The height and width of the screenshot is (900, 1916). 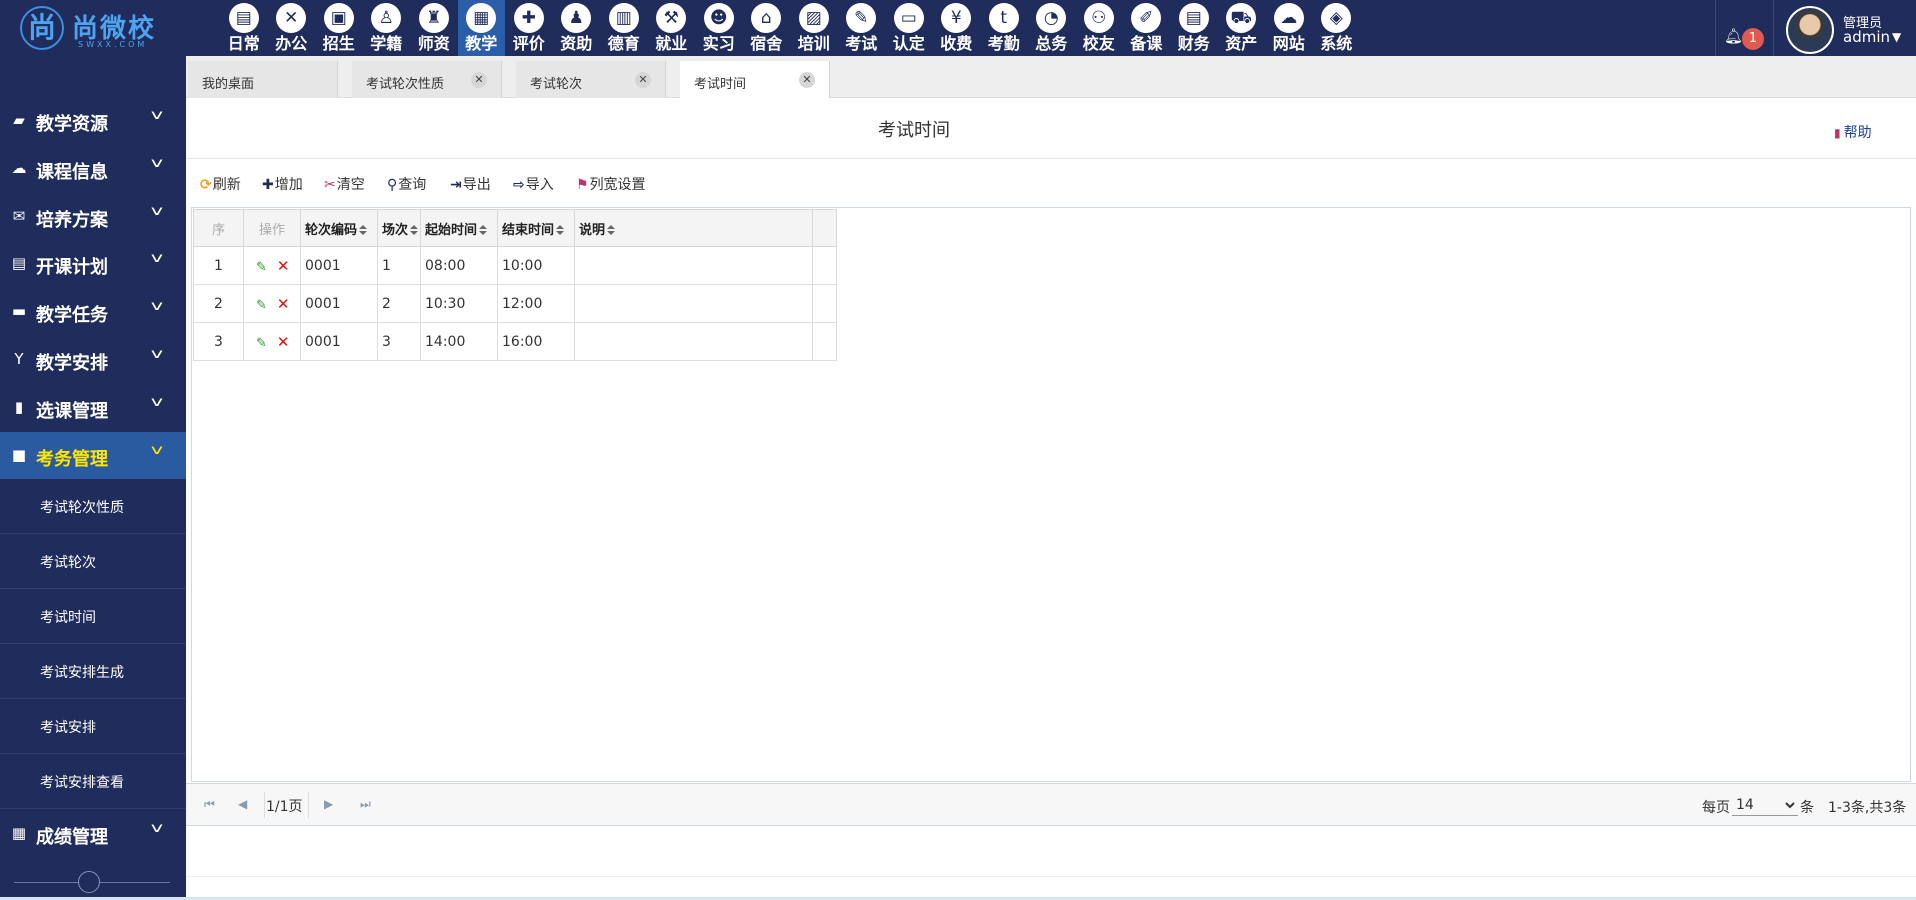 What do you see at coordinates (93, 120) in the screenshot?
I see `sidebar-group-teaching-resources: ▰ 教学资源 v` at bounding box center [93, 120].